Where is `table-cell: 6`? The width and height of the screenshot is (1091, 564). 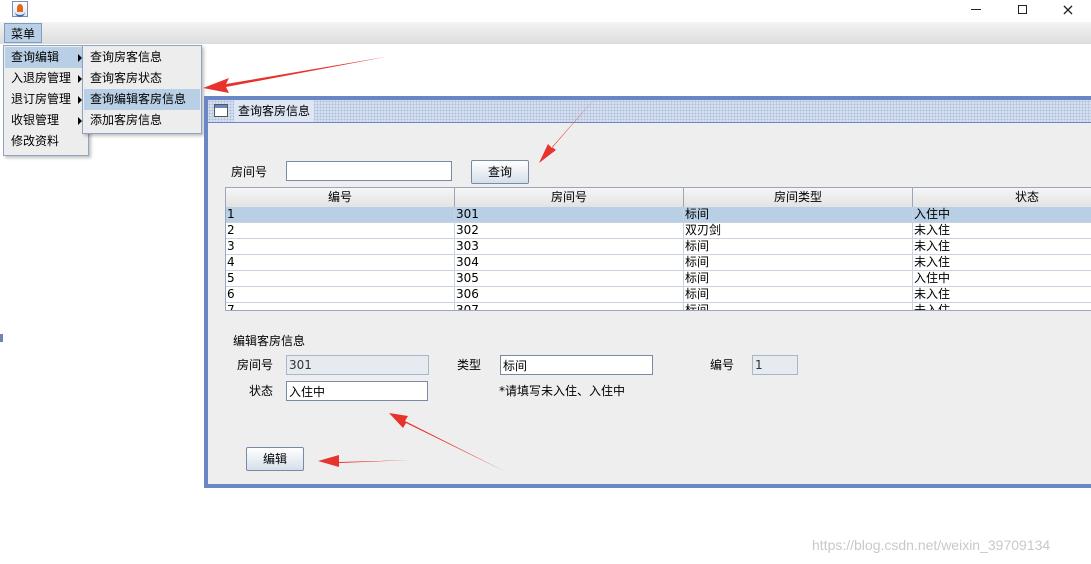
table-cell: 6 is located at coordinates (340, 295).